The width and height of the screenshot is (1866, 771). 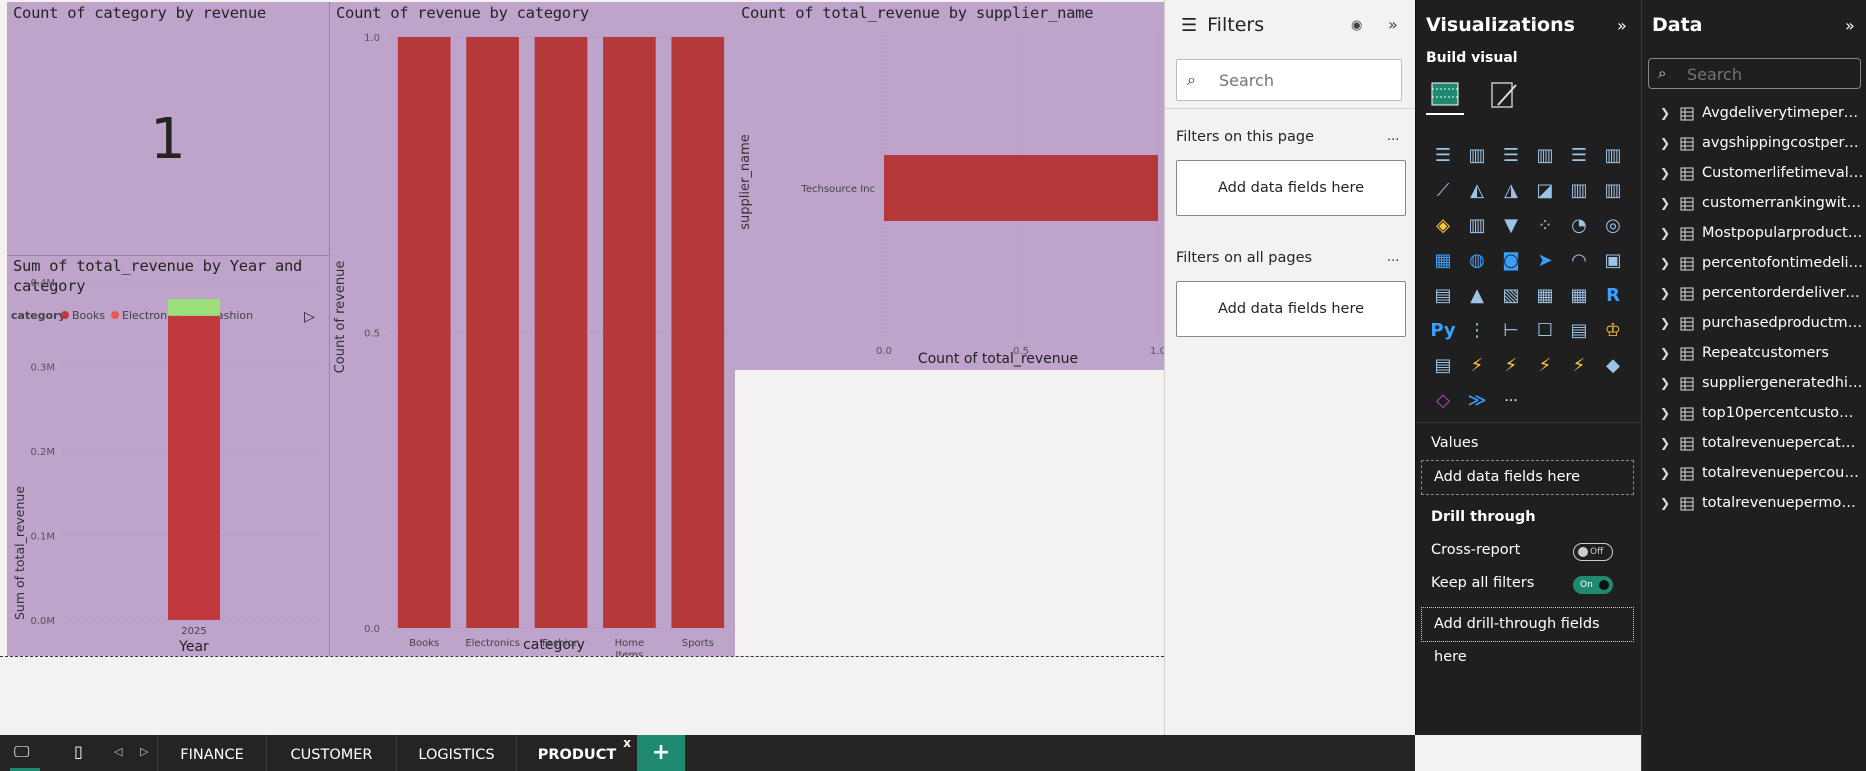 What do you see at coordinates (1579, 225) in the screenshot?
I see `pie-icon: ◔` at bounding box center [1579, 225].